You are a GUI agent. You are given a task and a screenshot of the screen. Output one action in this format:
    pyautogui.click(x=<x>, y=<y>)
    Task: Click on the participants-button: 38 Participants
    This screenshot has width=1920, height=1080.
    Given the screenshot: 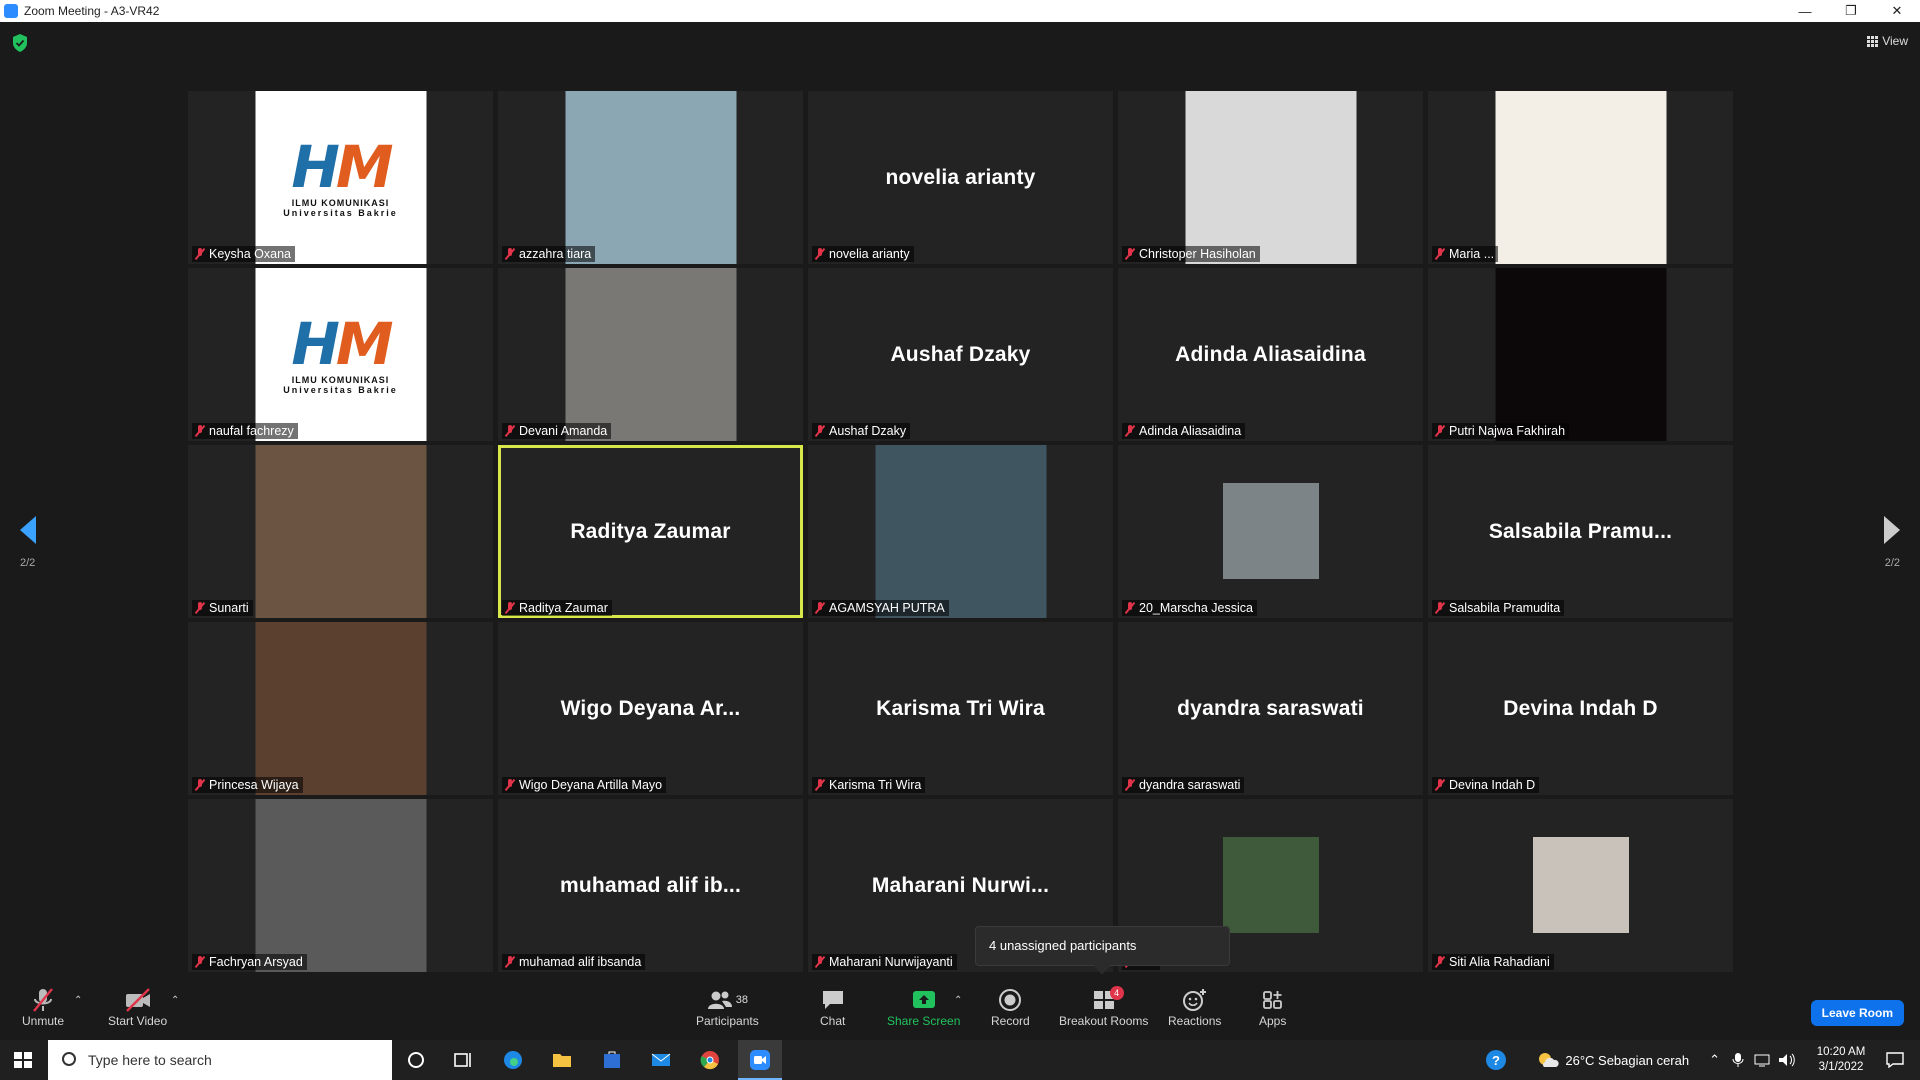 What is the action you would take?
    pyautogui.click(x=727, y=1007)
    